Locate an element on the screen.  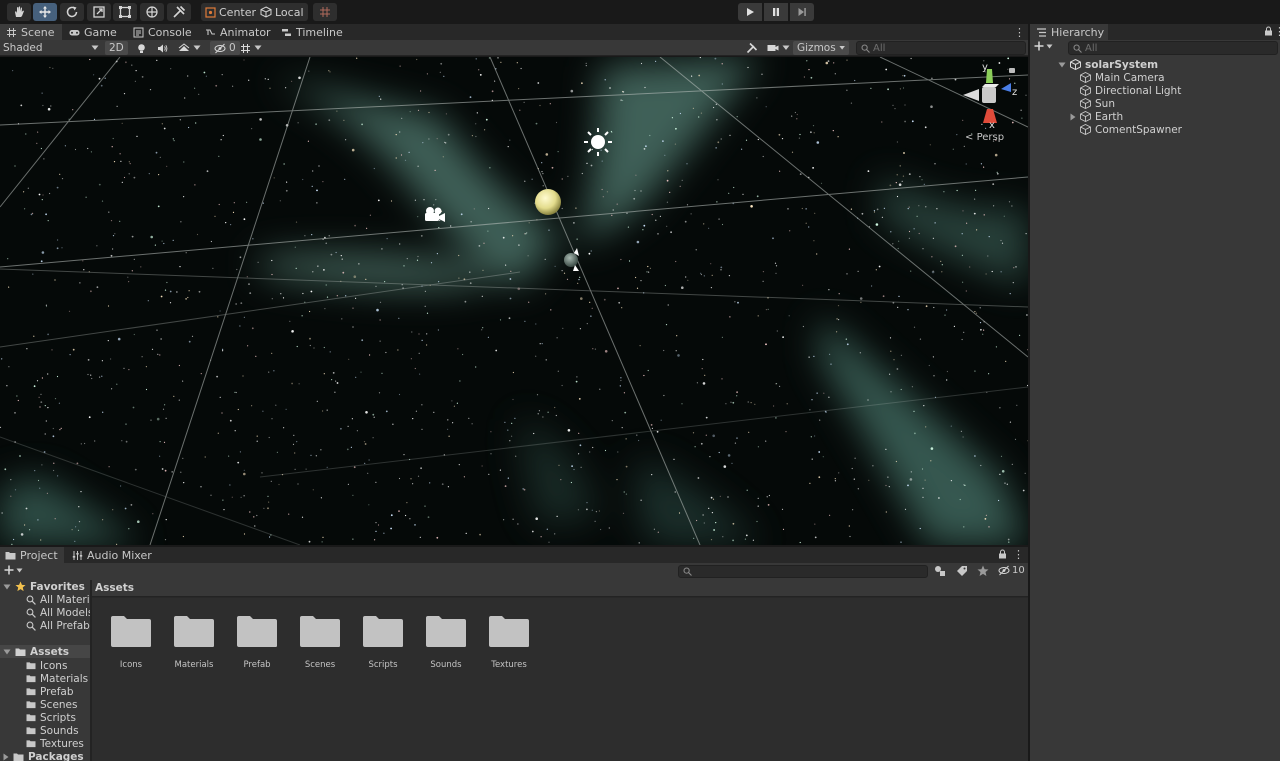
scene-panel-menu-button: ⋮ is located at coordinates (1019, 32).